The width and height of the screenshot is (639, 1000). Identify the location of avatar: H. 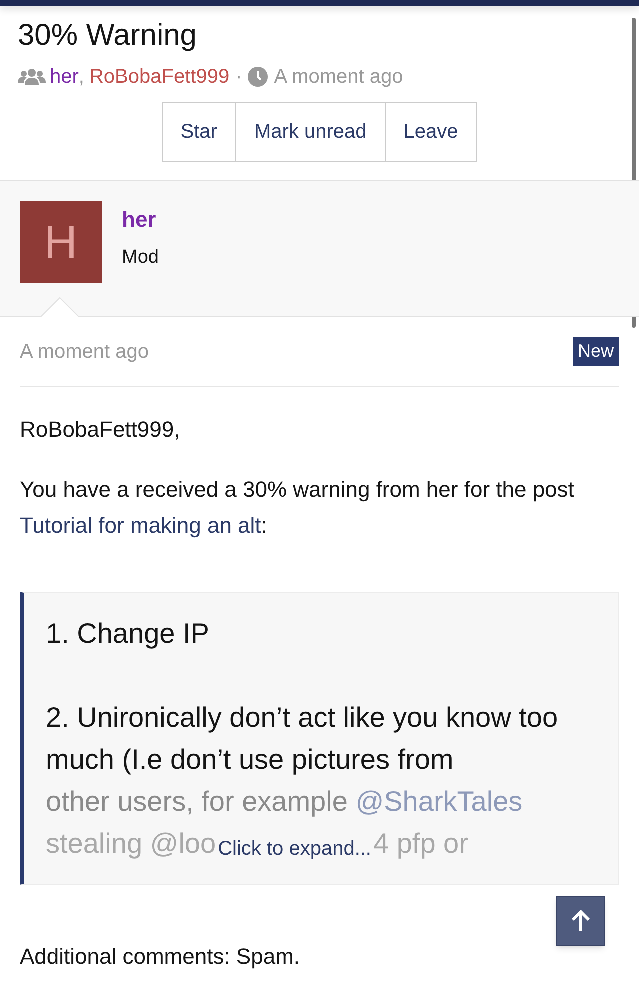
(61, 242).